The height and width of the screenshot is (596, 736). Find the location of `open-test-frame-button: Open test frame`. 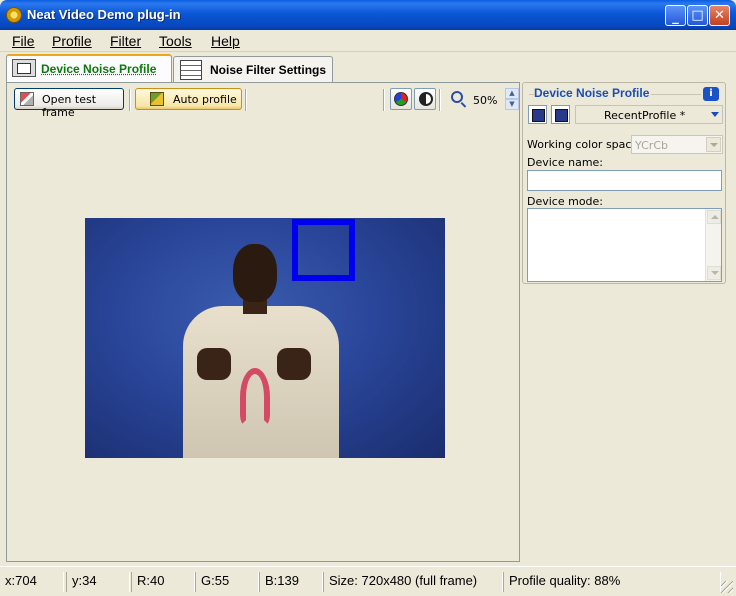

open-test-frame-button: Open test frame is located at coordinates (69, 103).